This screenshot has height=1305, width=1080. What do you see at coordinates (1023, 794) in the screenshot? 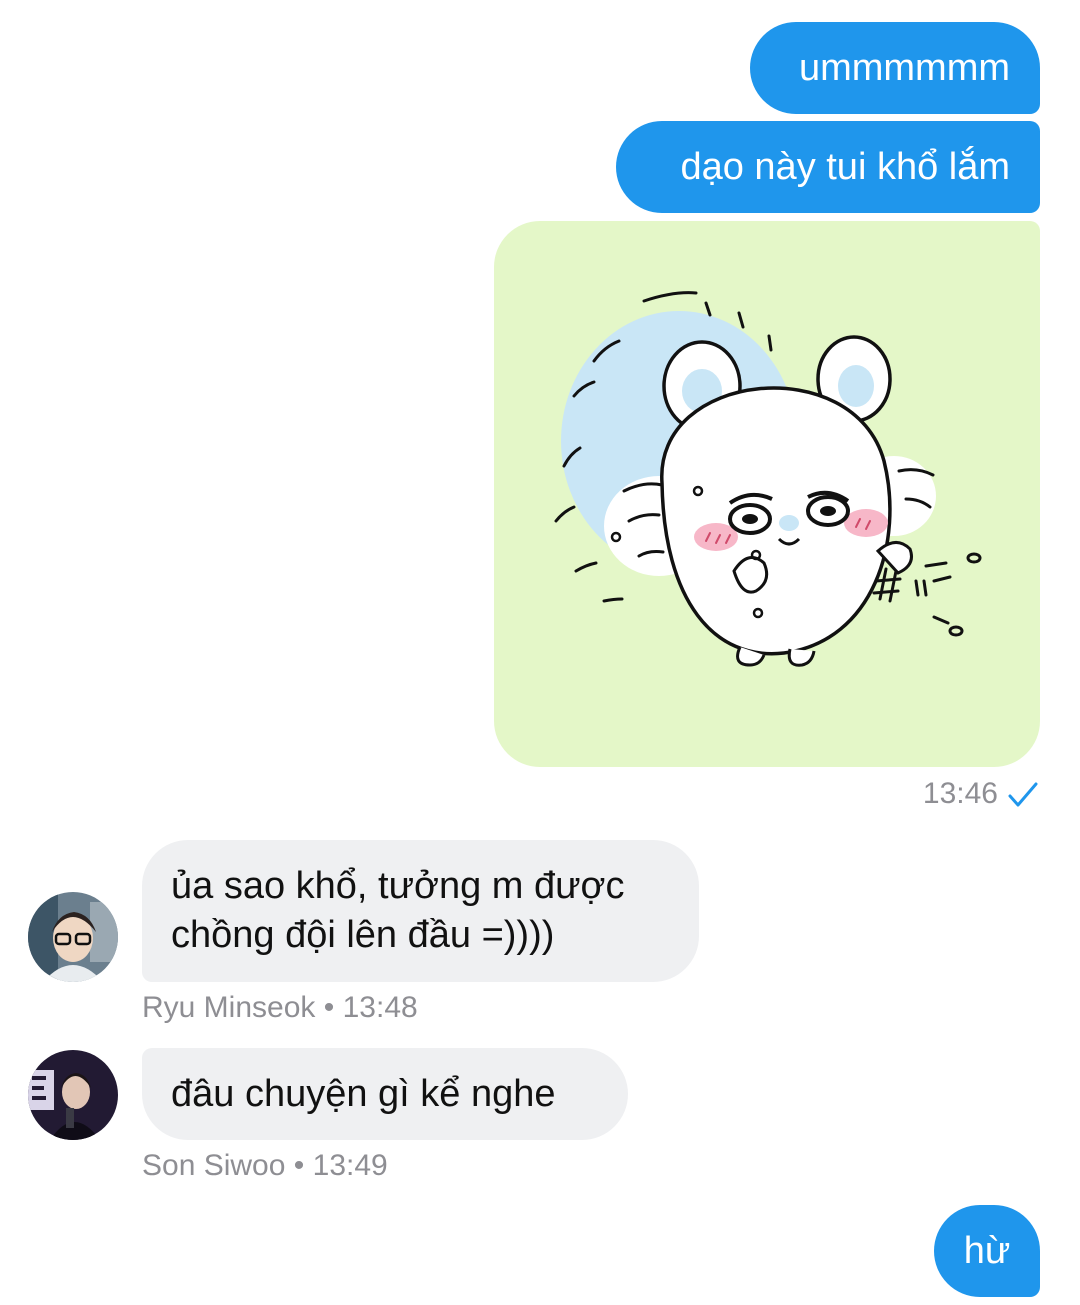
I see `checkmark-icon` at bounding box center [1023, 794].